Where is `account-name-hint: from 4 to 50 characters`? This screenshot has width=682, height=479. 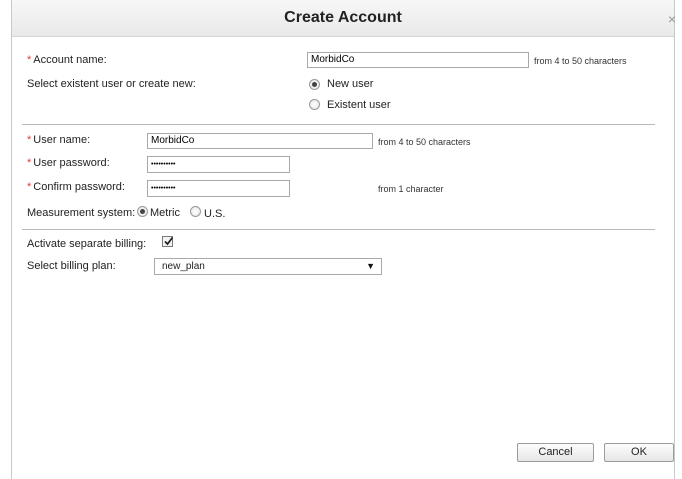
account-name-hint: from 4 to 50 characters is located at coordinates (580, 61).